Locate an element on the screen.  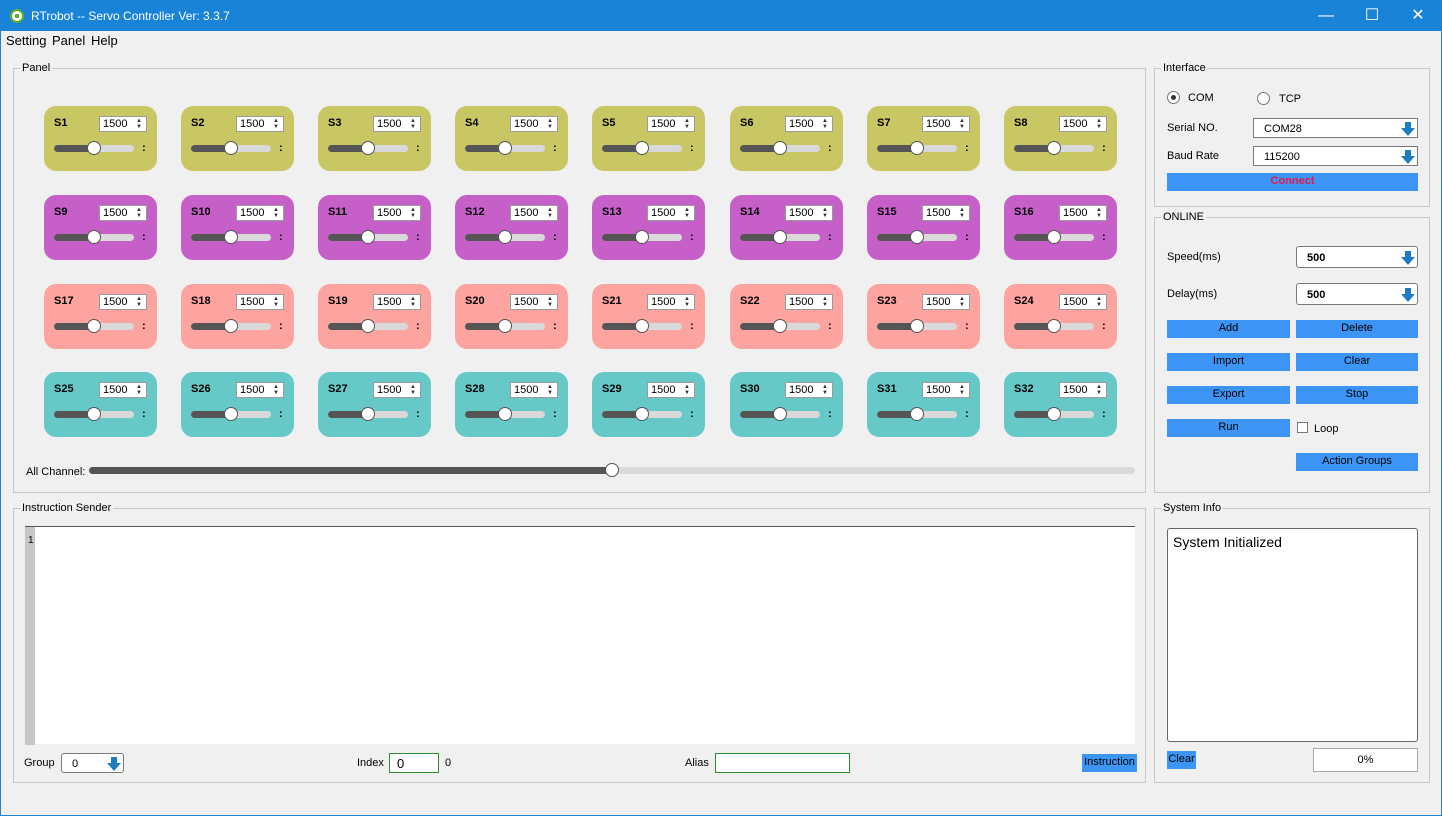
export-button: Export is located at coordinates (1228, 395).